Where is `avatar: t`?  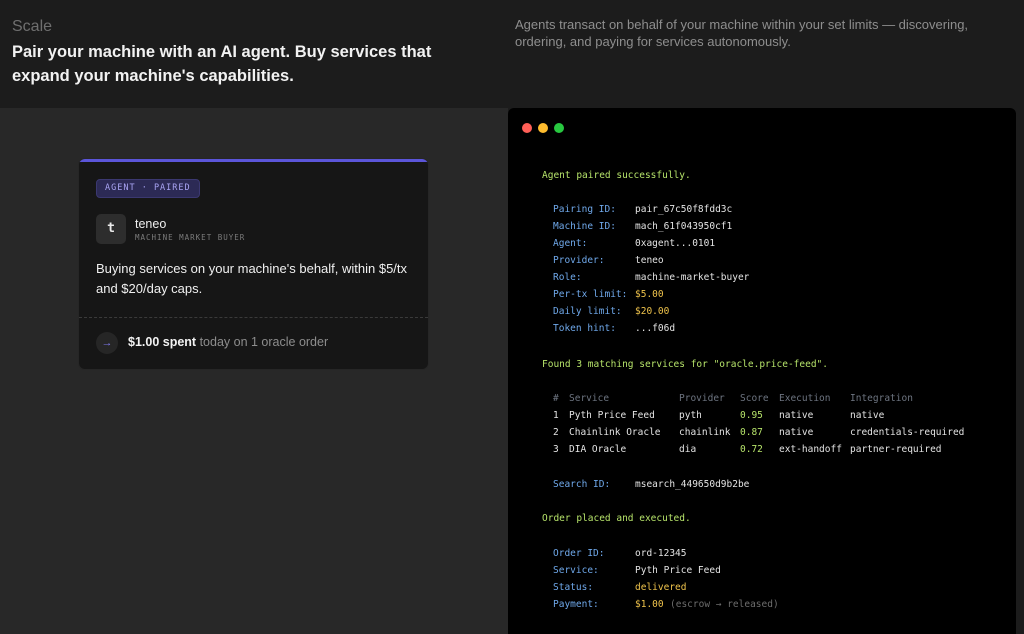 avatar: t is located at coordinates (111, 229).